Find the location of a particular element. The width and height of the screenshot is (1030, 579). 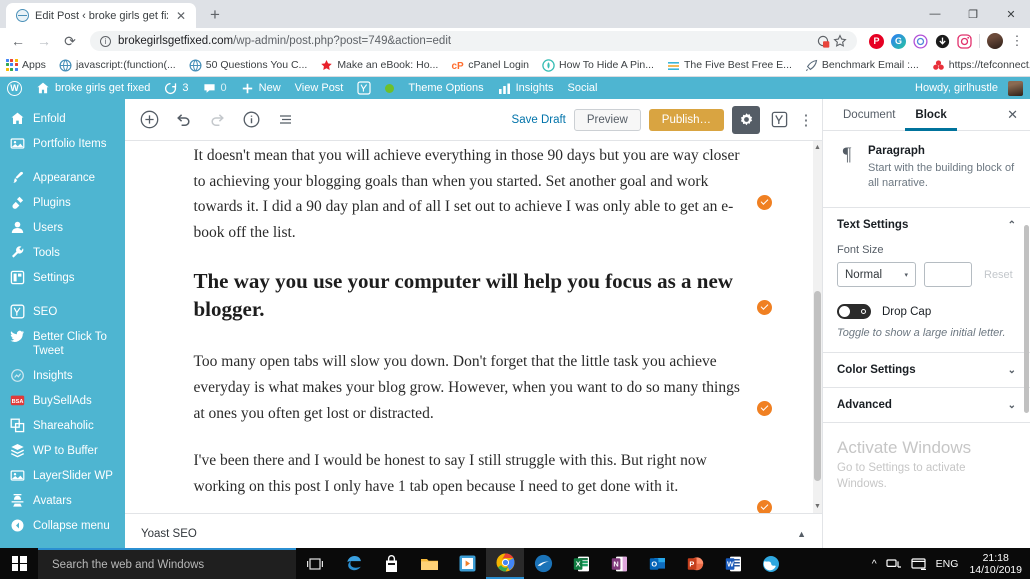

close-window-button: ✕ is located at coordinates (1011, 14).